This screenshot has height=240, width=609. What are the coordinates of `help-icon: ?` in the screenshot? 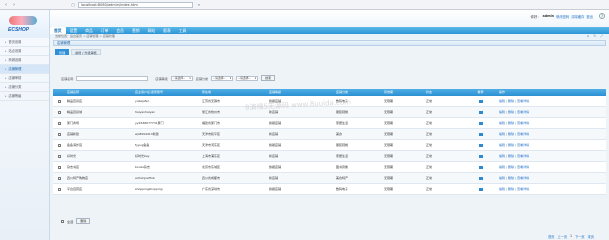 It's located at (602, 16).